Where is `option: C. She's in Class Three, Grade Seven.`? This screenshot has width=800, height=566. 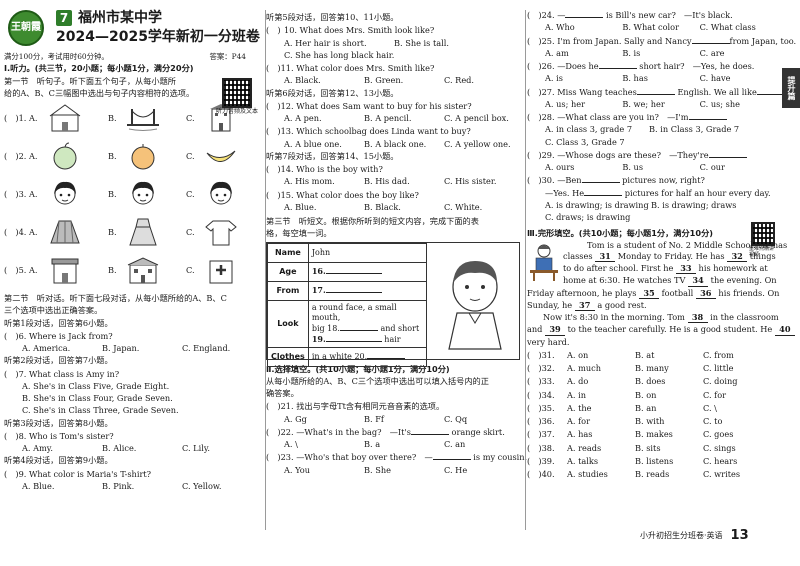
option: C. She's in Class Three, Grade Seven. is located at coordinates (100, 410).